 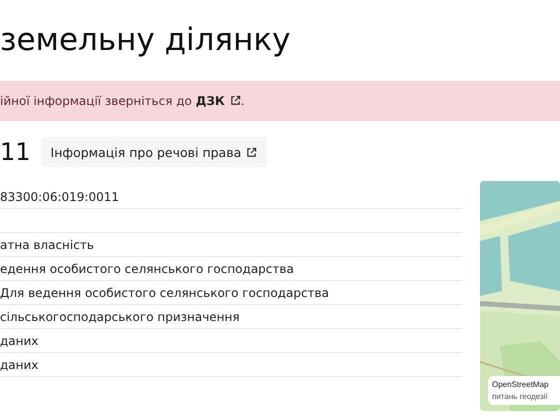 I want to click on page-title: земельну ділянку, so click(x=146, y=39).